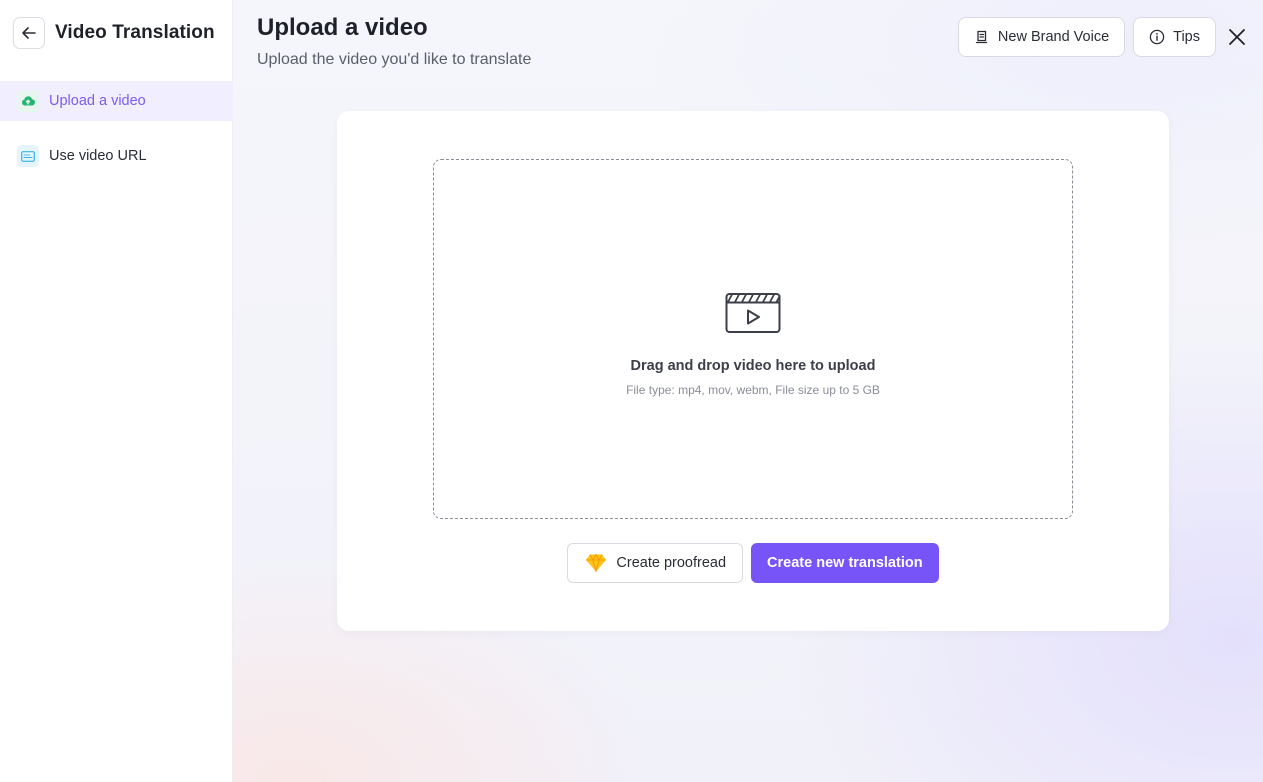  I want to click on diamond-icon, so click(596, 563).